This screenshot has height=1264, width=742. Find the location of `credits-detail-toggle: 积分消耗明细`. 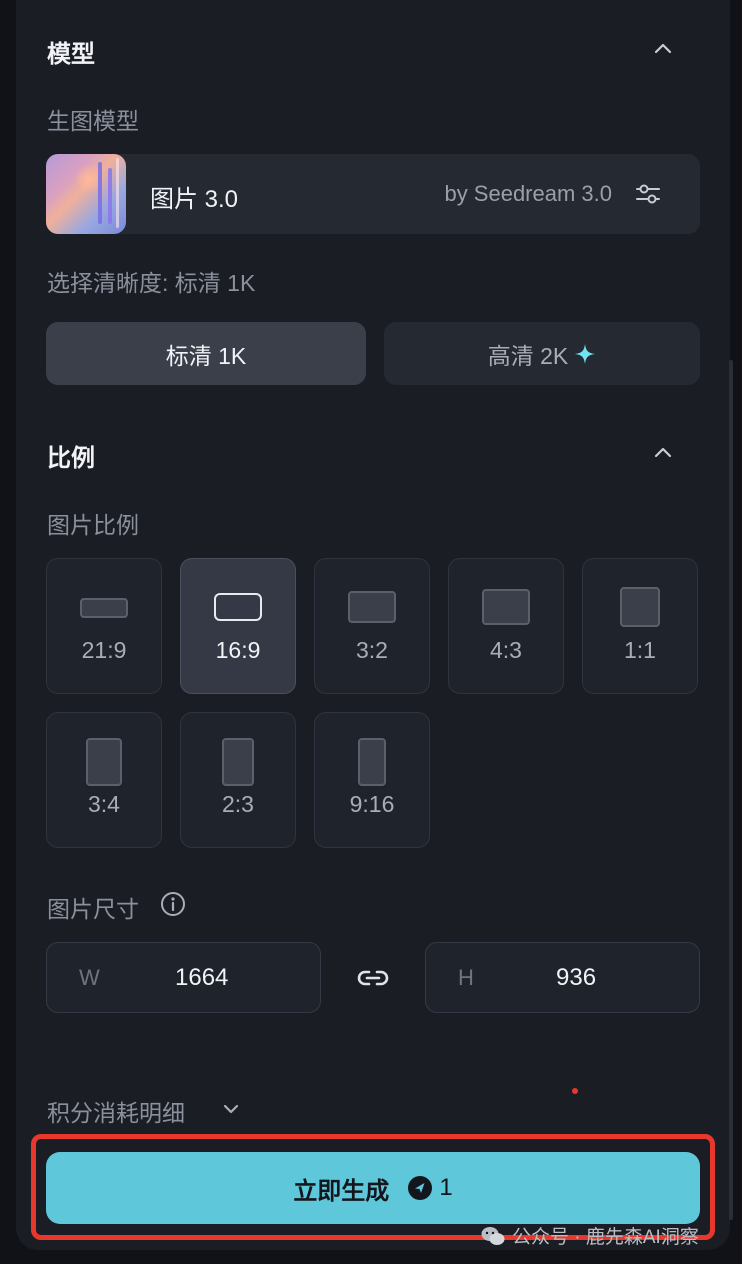

credits-detail-toggle: 积分消耗明细 is located at coordinates (116, 1111).